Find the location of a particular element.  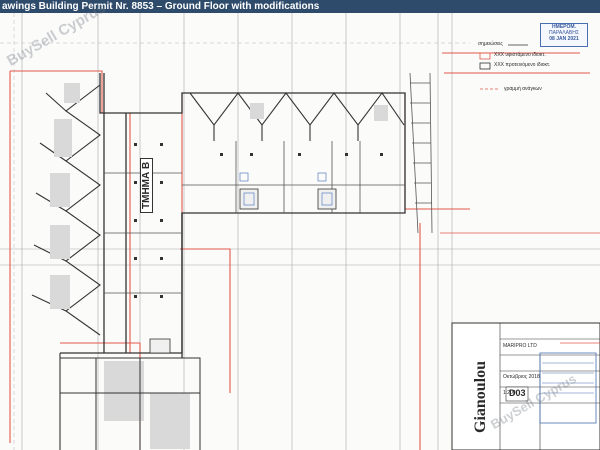

legend-proposed: XXX προτεινόμενο ιδιοκτ. is located at coordinates (522, 65).